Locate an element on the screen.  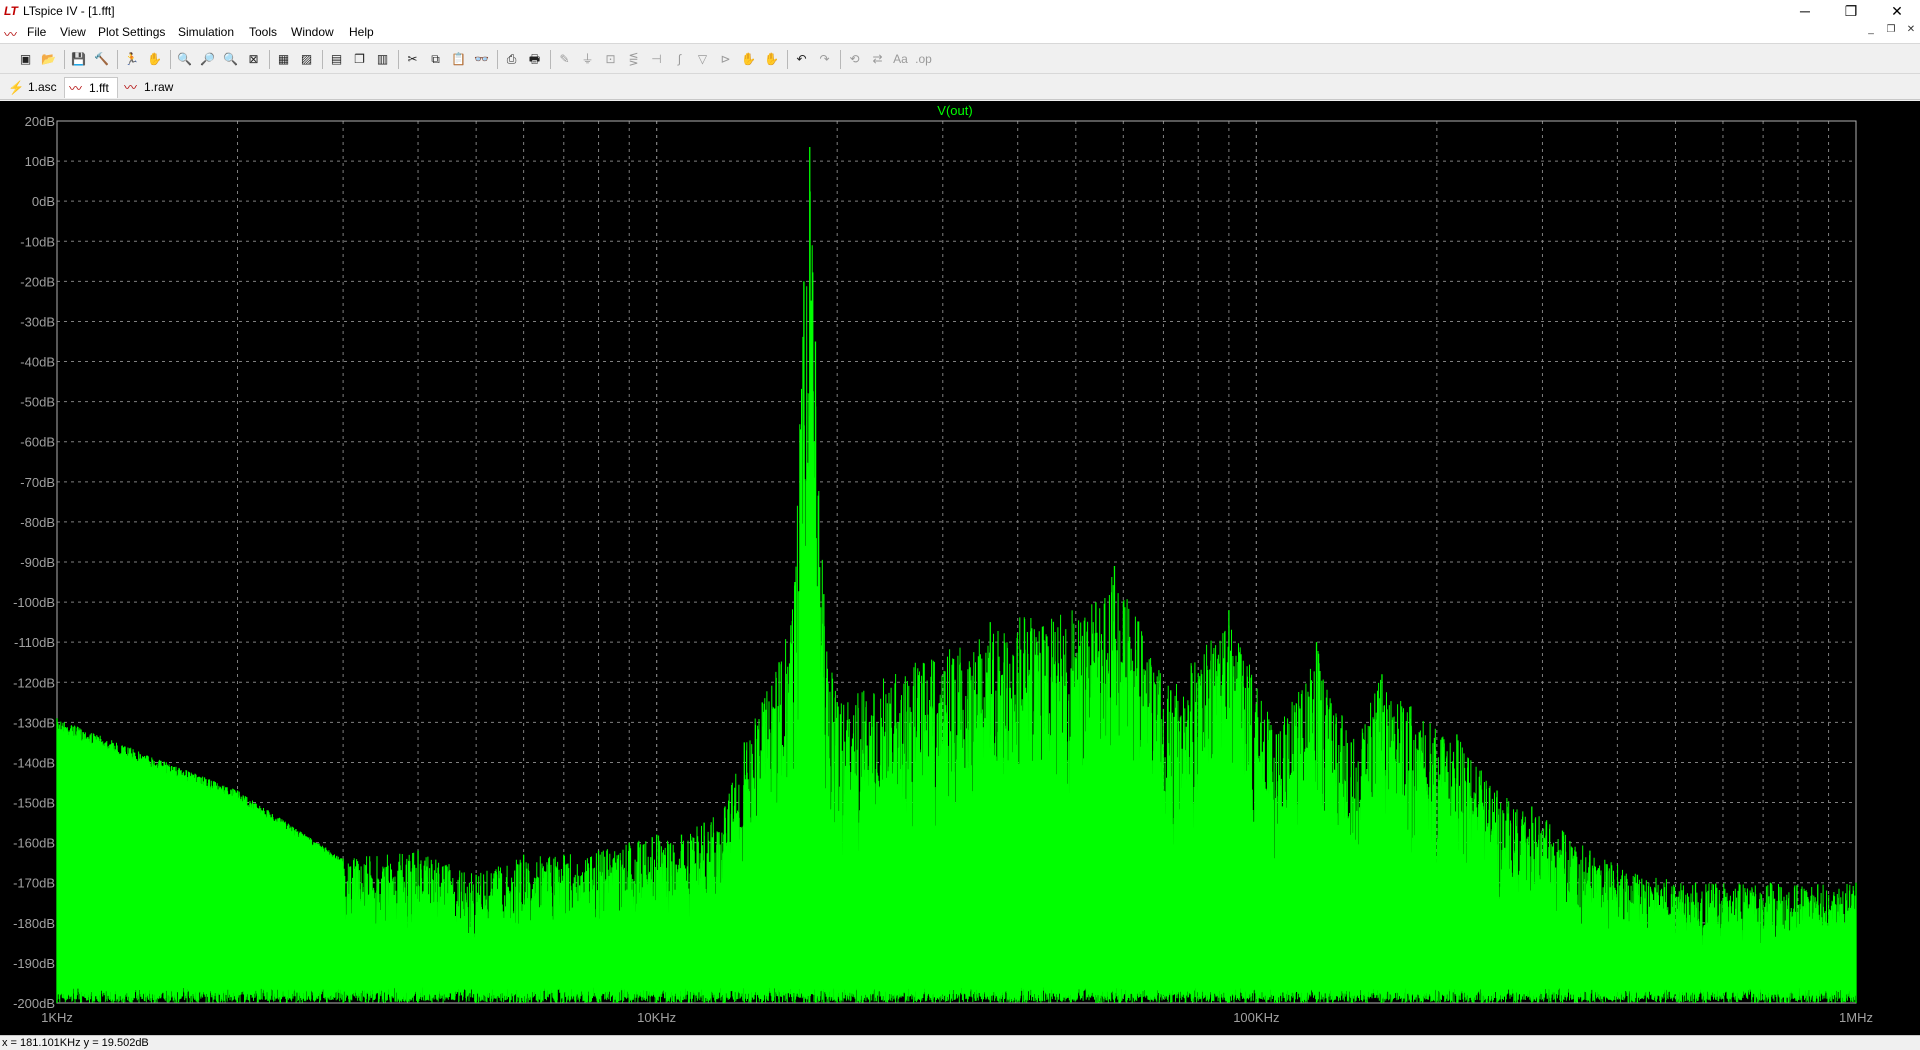
y-tick-label: -30dB is located at coordinates (37, 321).